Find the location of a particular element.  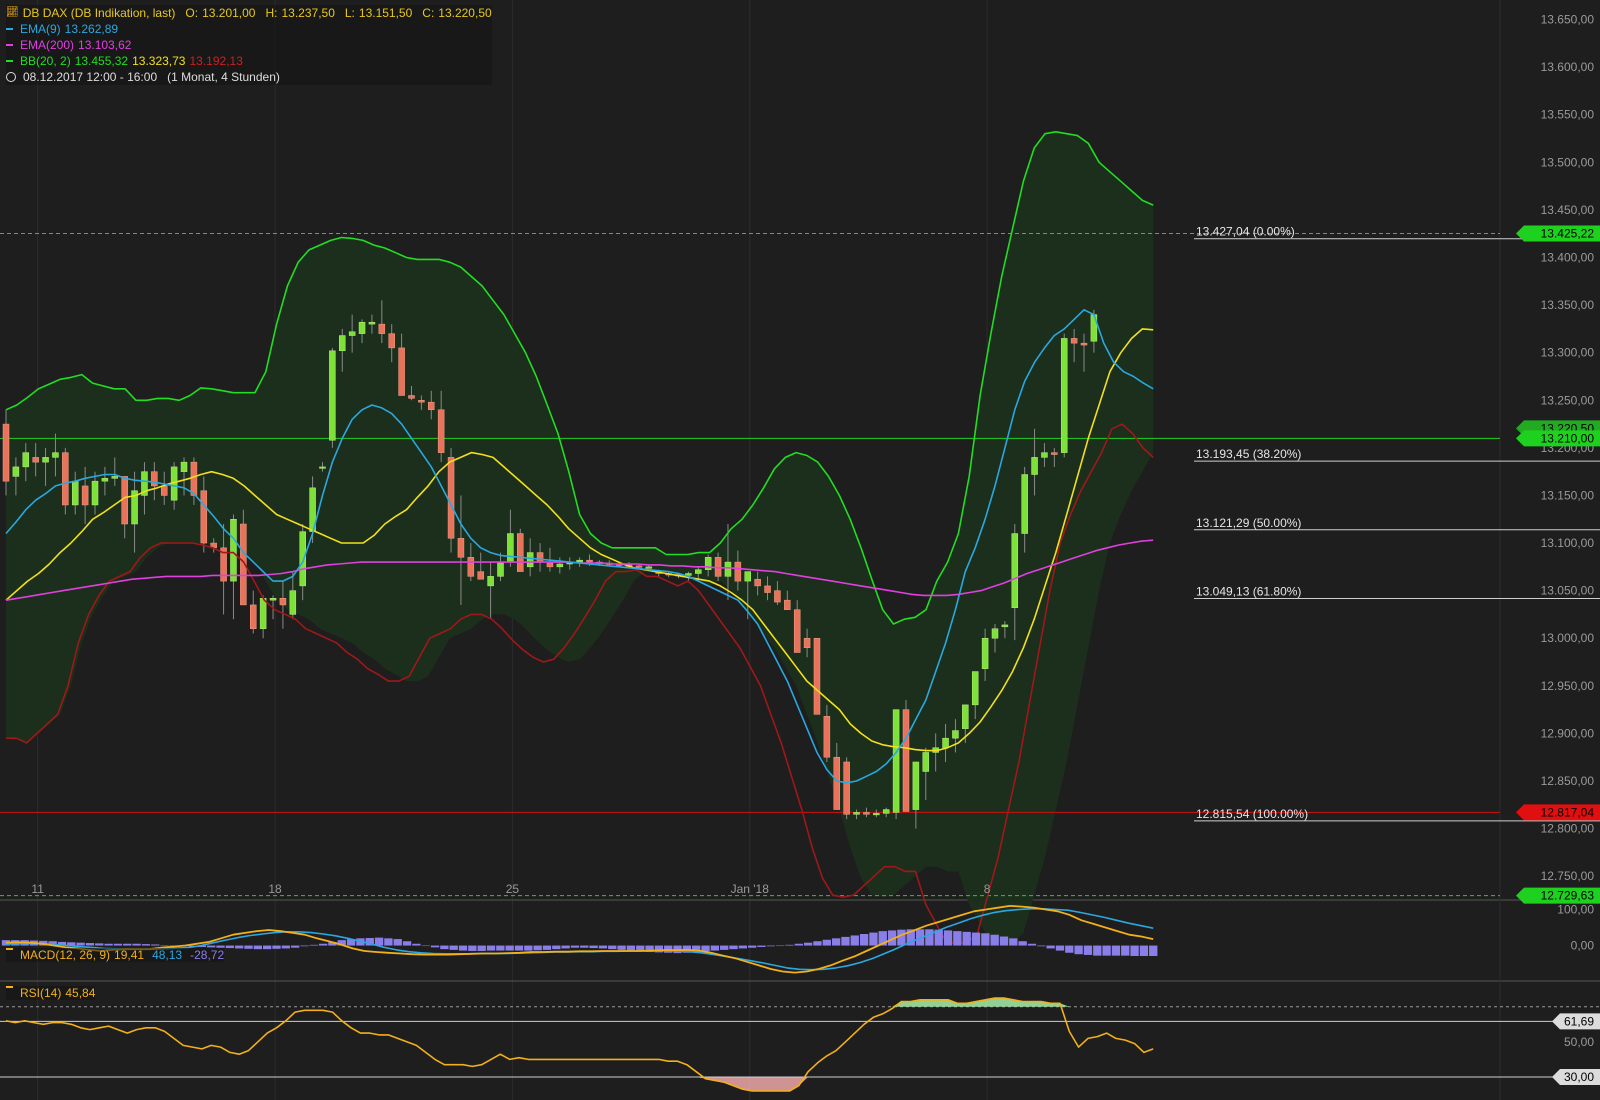

legend-bb-row: BB(20, 2) 13.455,32 13.323,73 13.192,13 is located at coordinates (249, 61).